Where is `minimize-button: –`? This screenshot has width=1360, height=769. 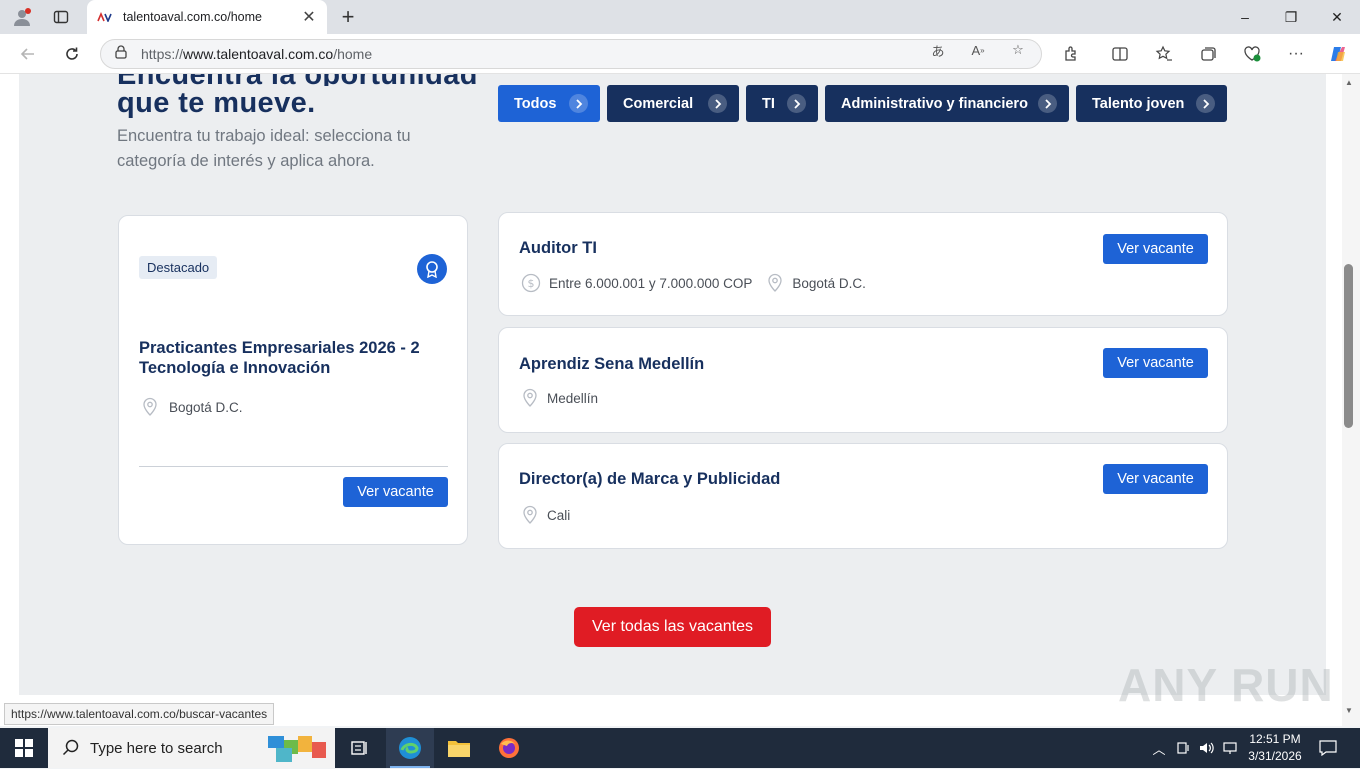 minimize-button: – is located at coordinates (1245, 17).